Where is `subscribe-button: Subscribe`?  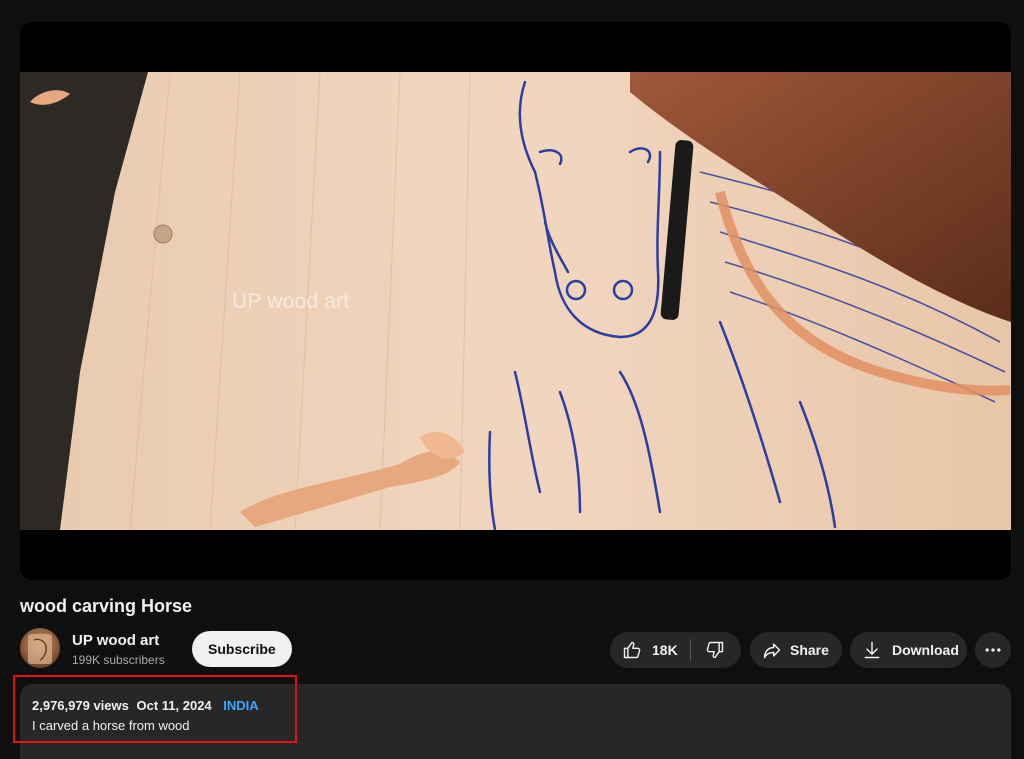
subscribe-button: Subscribe is located at coordinates (242, 649).